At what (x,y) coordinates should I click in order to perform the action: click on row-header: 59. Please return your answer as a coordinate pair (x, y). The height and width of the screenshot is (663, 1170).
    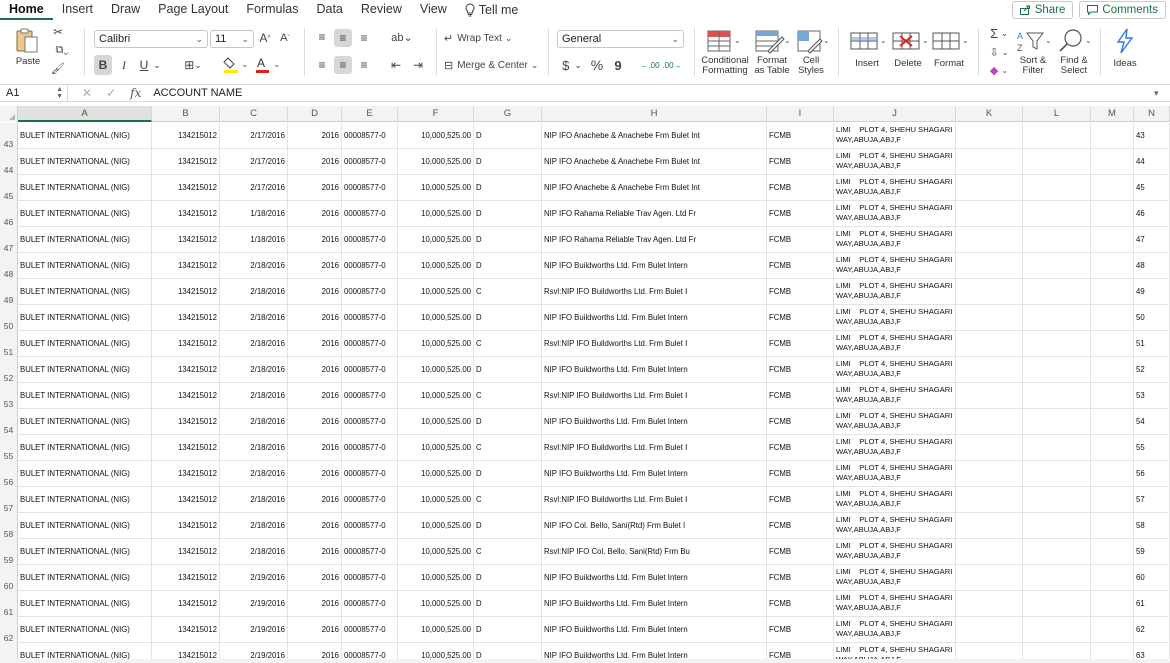
    Looking at the image, I should click on (9, 552).